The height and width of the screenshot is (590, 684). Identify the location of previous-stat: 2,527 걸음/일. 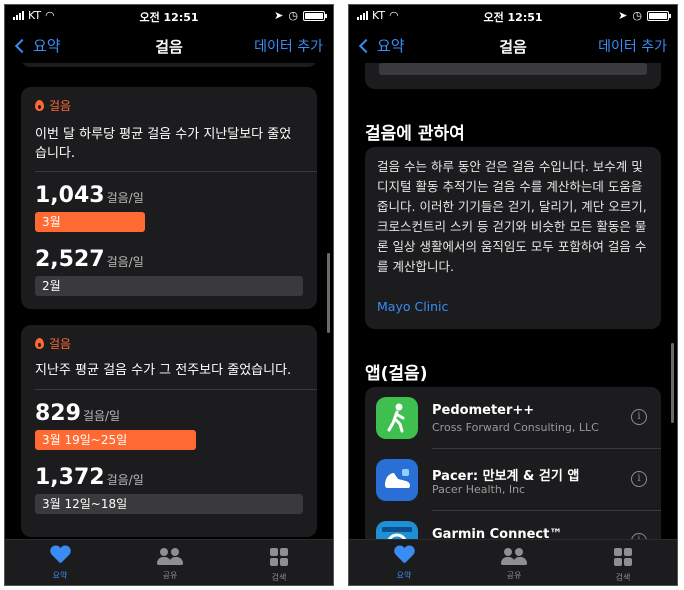
(89, 259).